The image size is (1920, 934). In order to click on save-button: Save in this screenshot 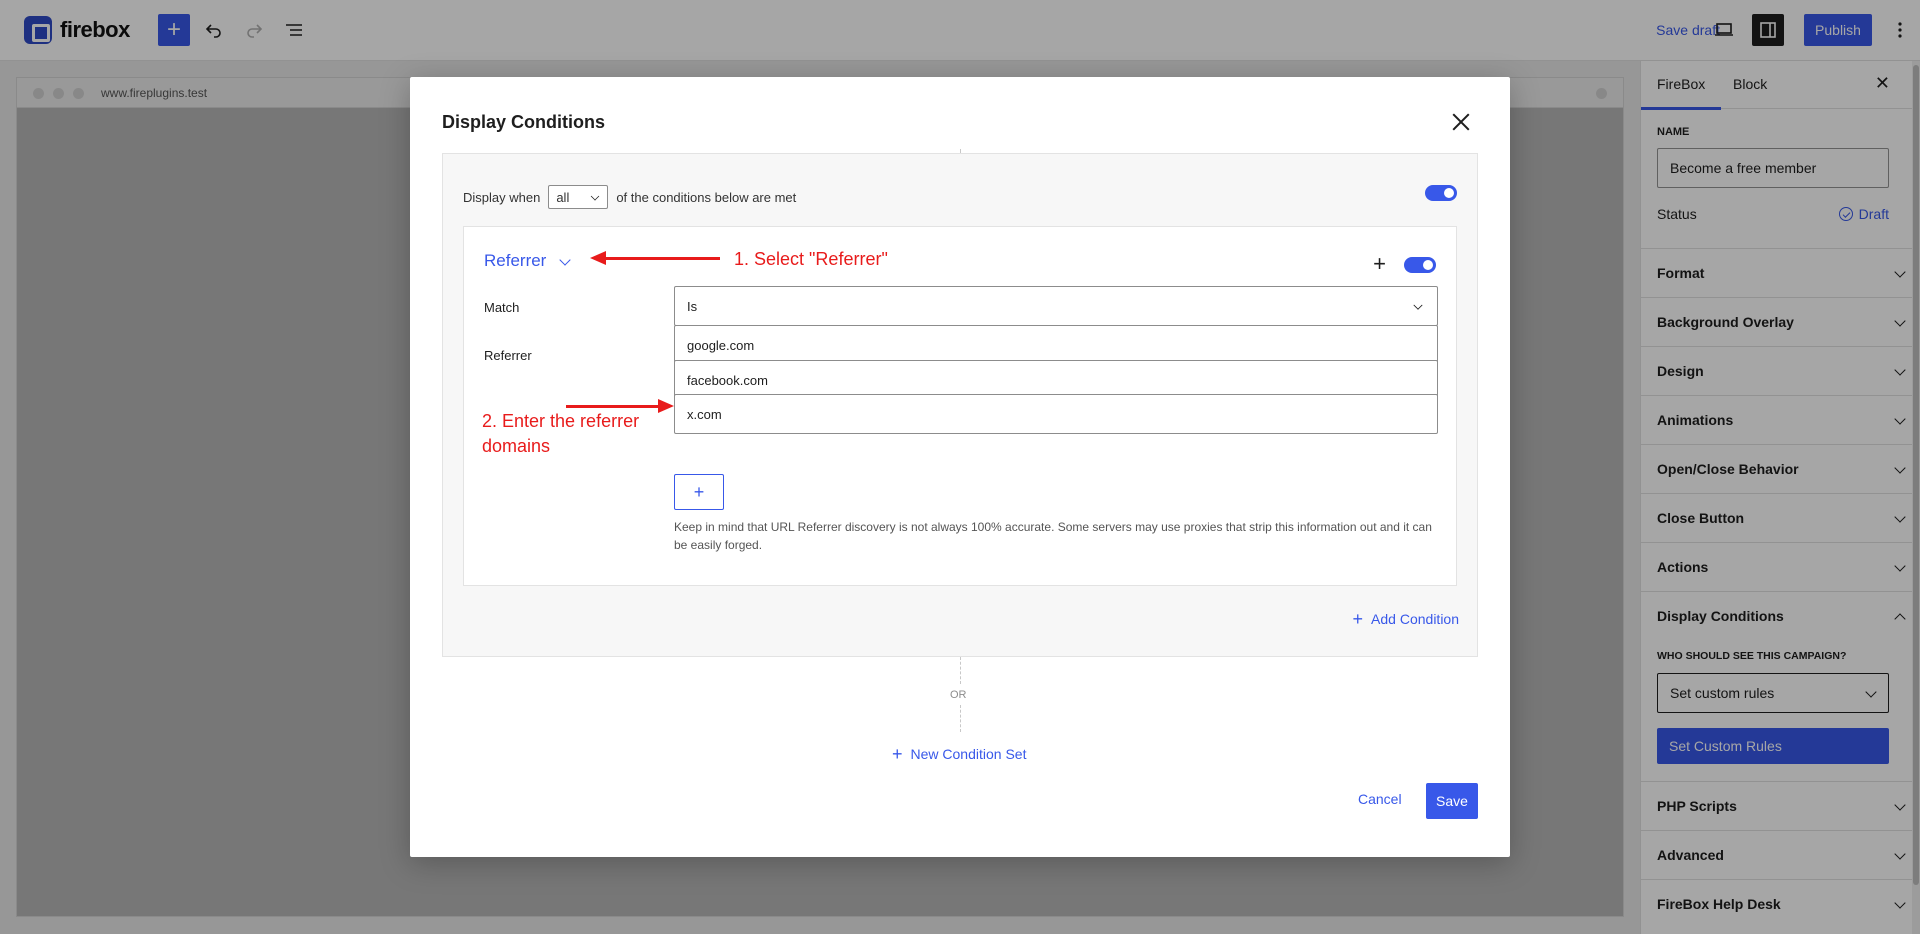, I will do `click(1452, 801)`.